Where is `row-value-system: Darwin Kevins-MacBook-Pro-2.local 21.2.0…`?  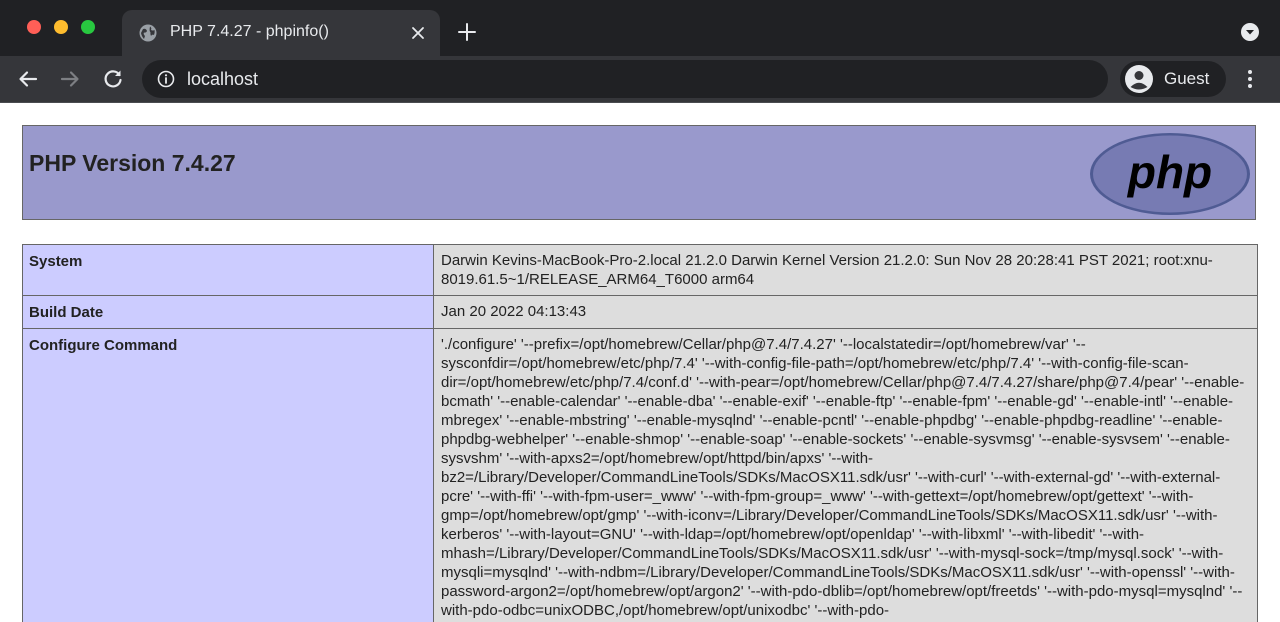 row-value-system: Darwin Kevins-MacBook-Pro-2.local 21.2.0… is located at coordinates (845, 270).